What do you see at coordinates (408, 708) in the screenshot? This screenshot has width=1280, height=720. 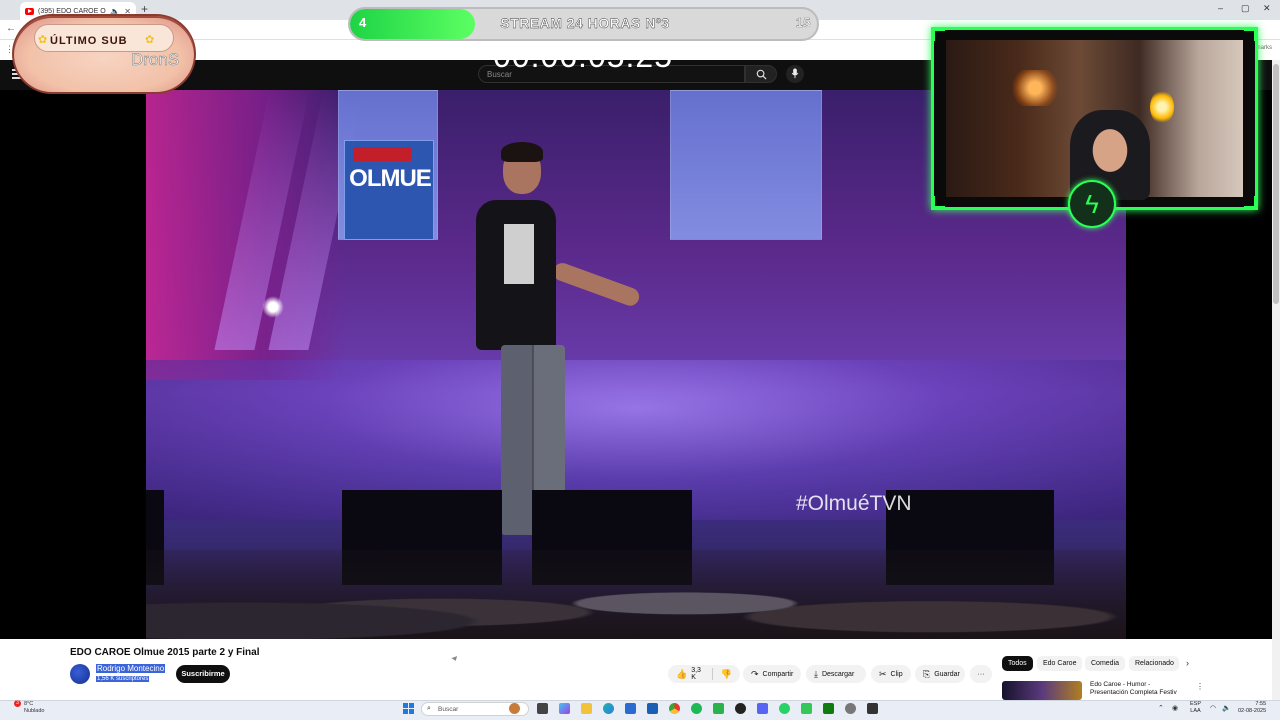 I see `windows-start-icon` at bounding box center [408, 708].